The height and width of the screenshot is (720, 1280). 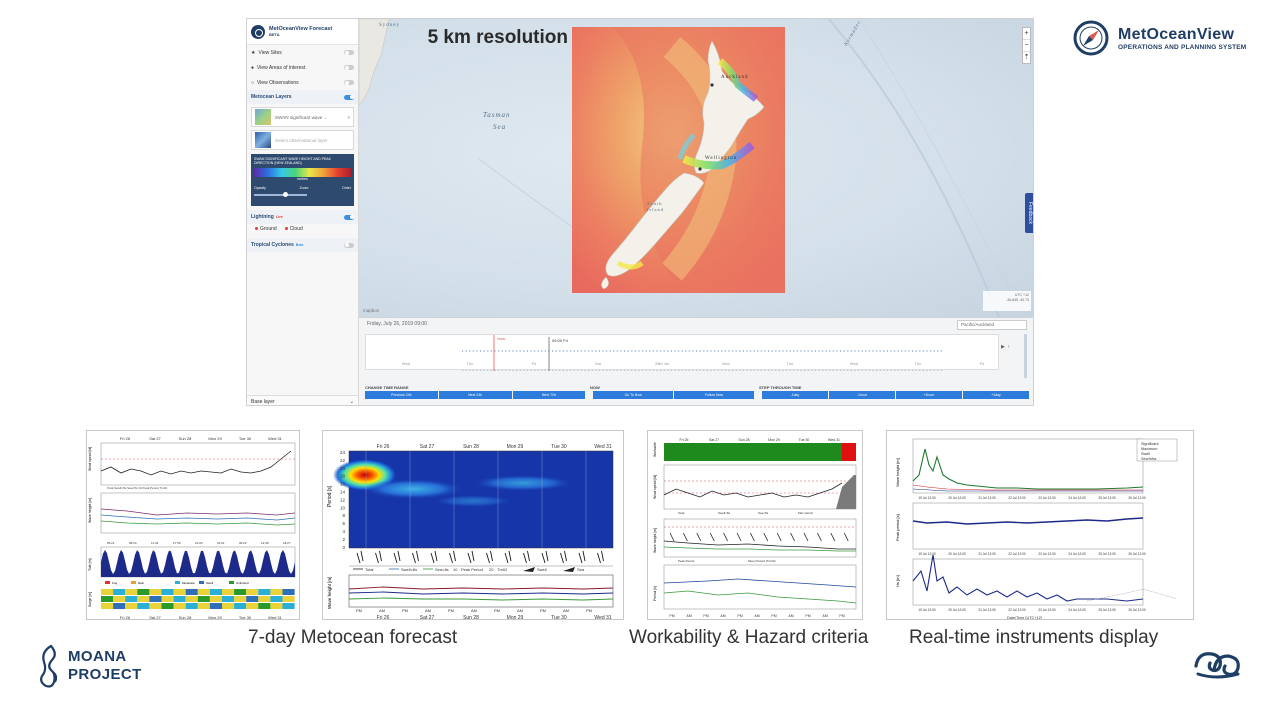 What do you see at coordinates (343, 452) in the screenshot?
I see `period-tick-label: 24` at bounding box center [343, 452].